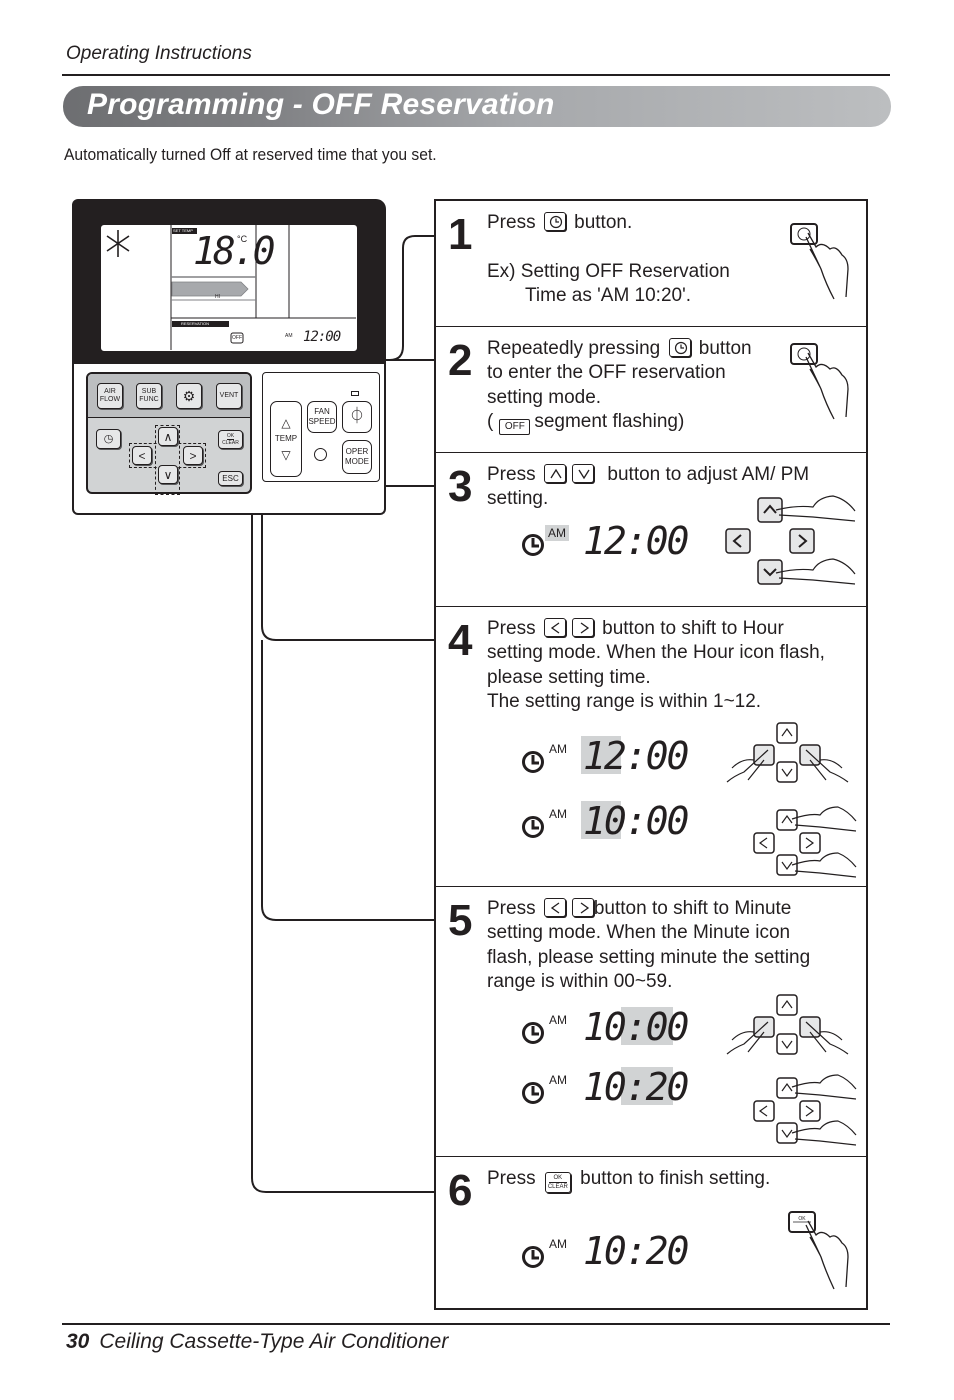  I want to click on text: button to shift to Minute, so click(692, 908).